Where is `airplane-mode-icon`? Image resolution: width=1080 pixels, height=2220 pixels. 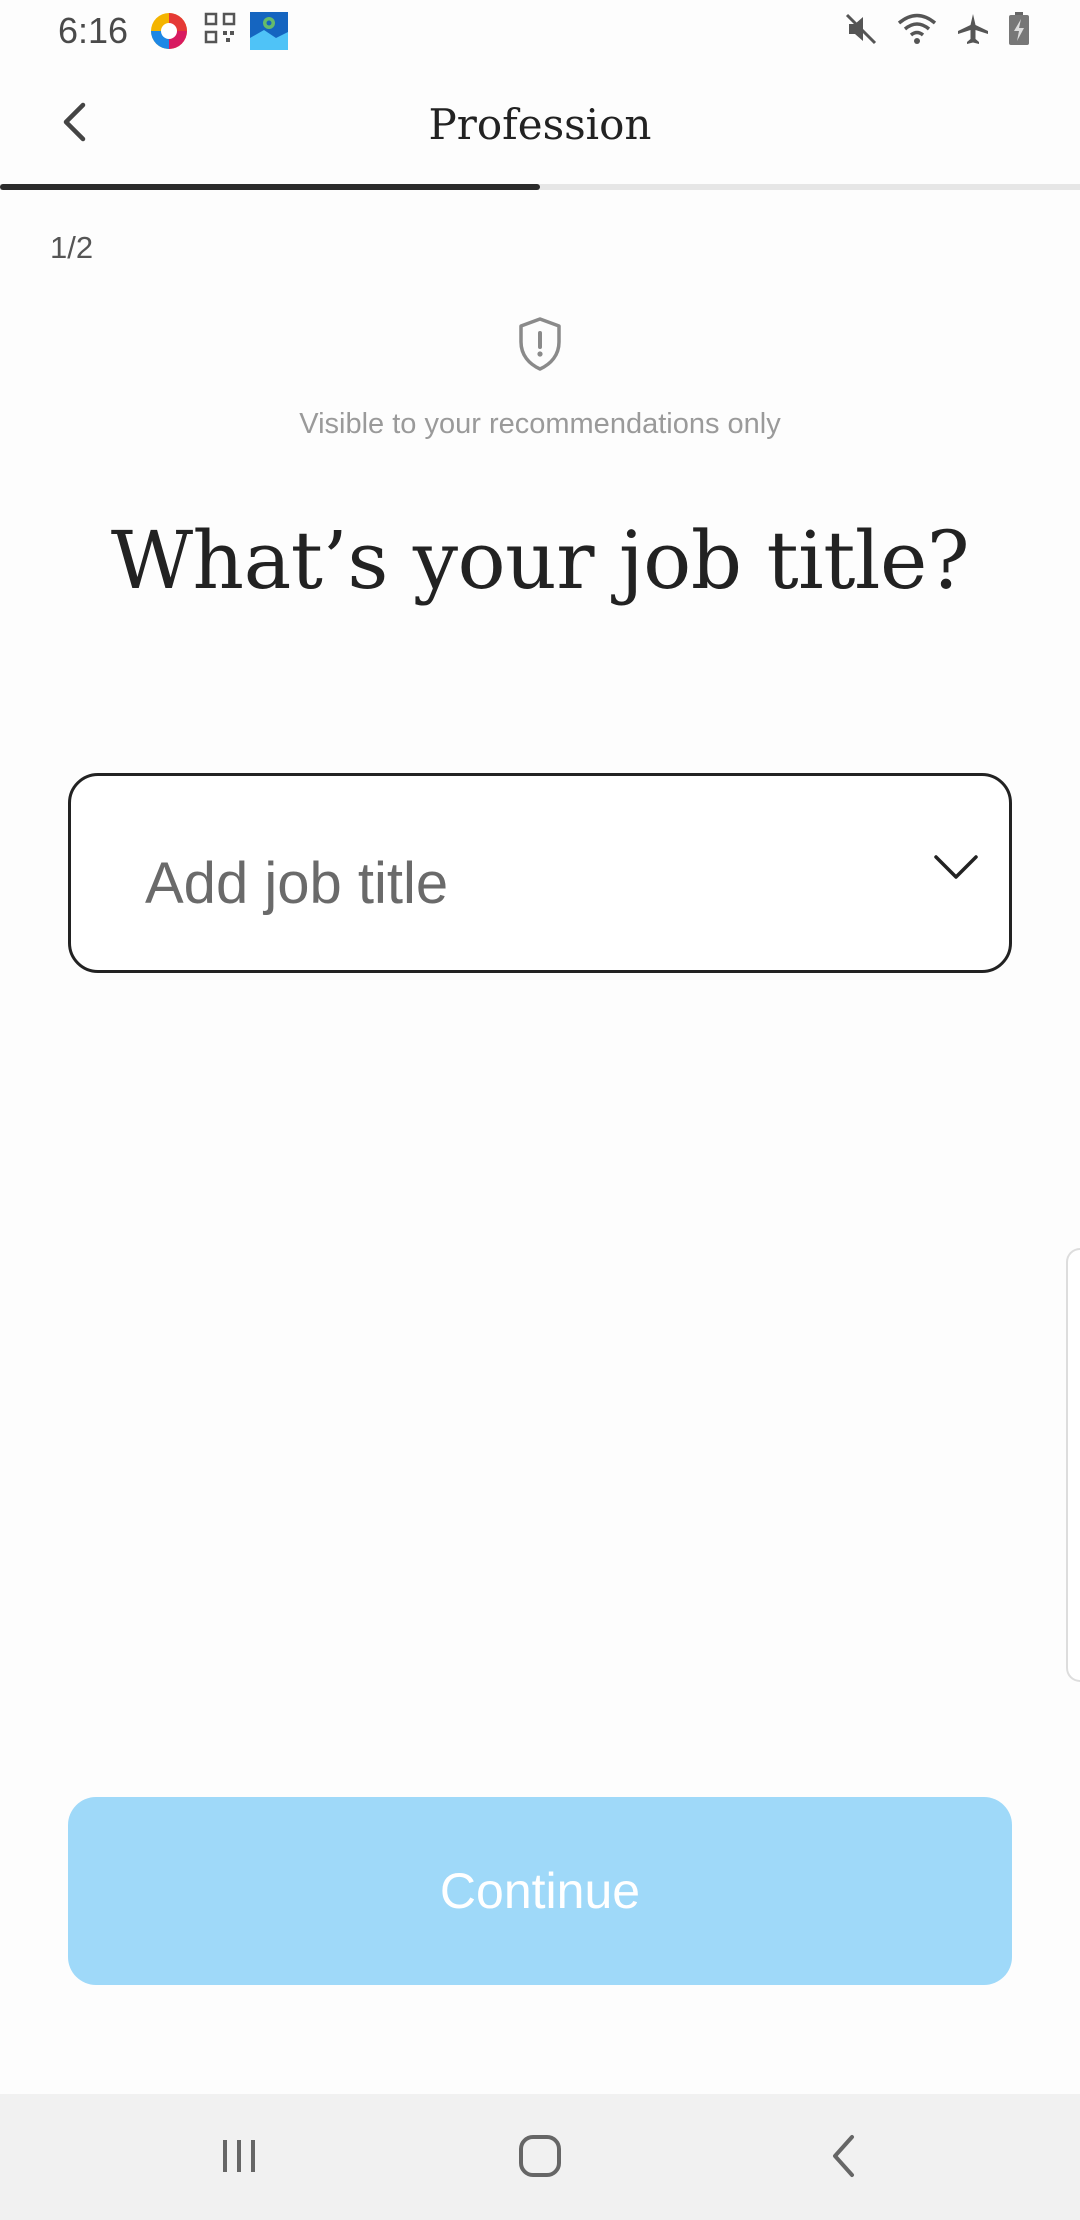
airplane-mode-icon is located at coordinates (973, 31).